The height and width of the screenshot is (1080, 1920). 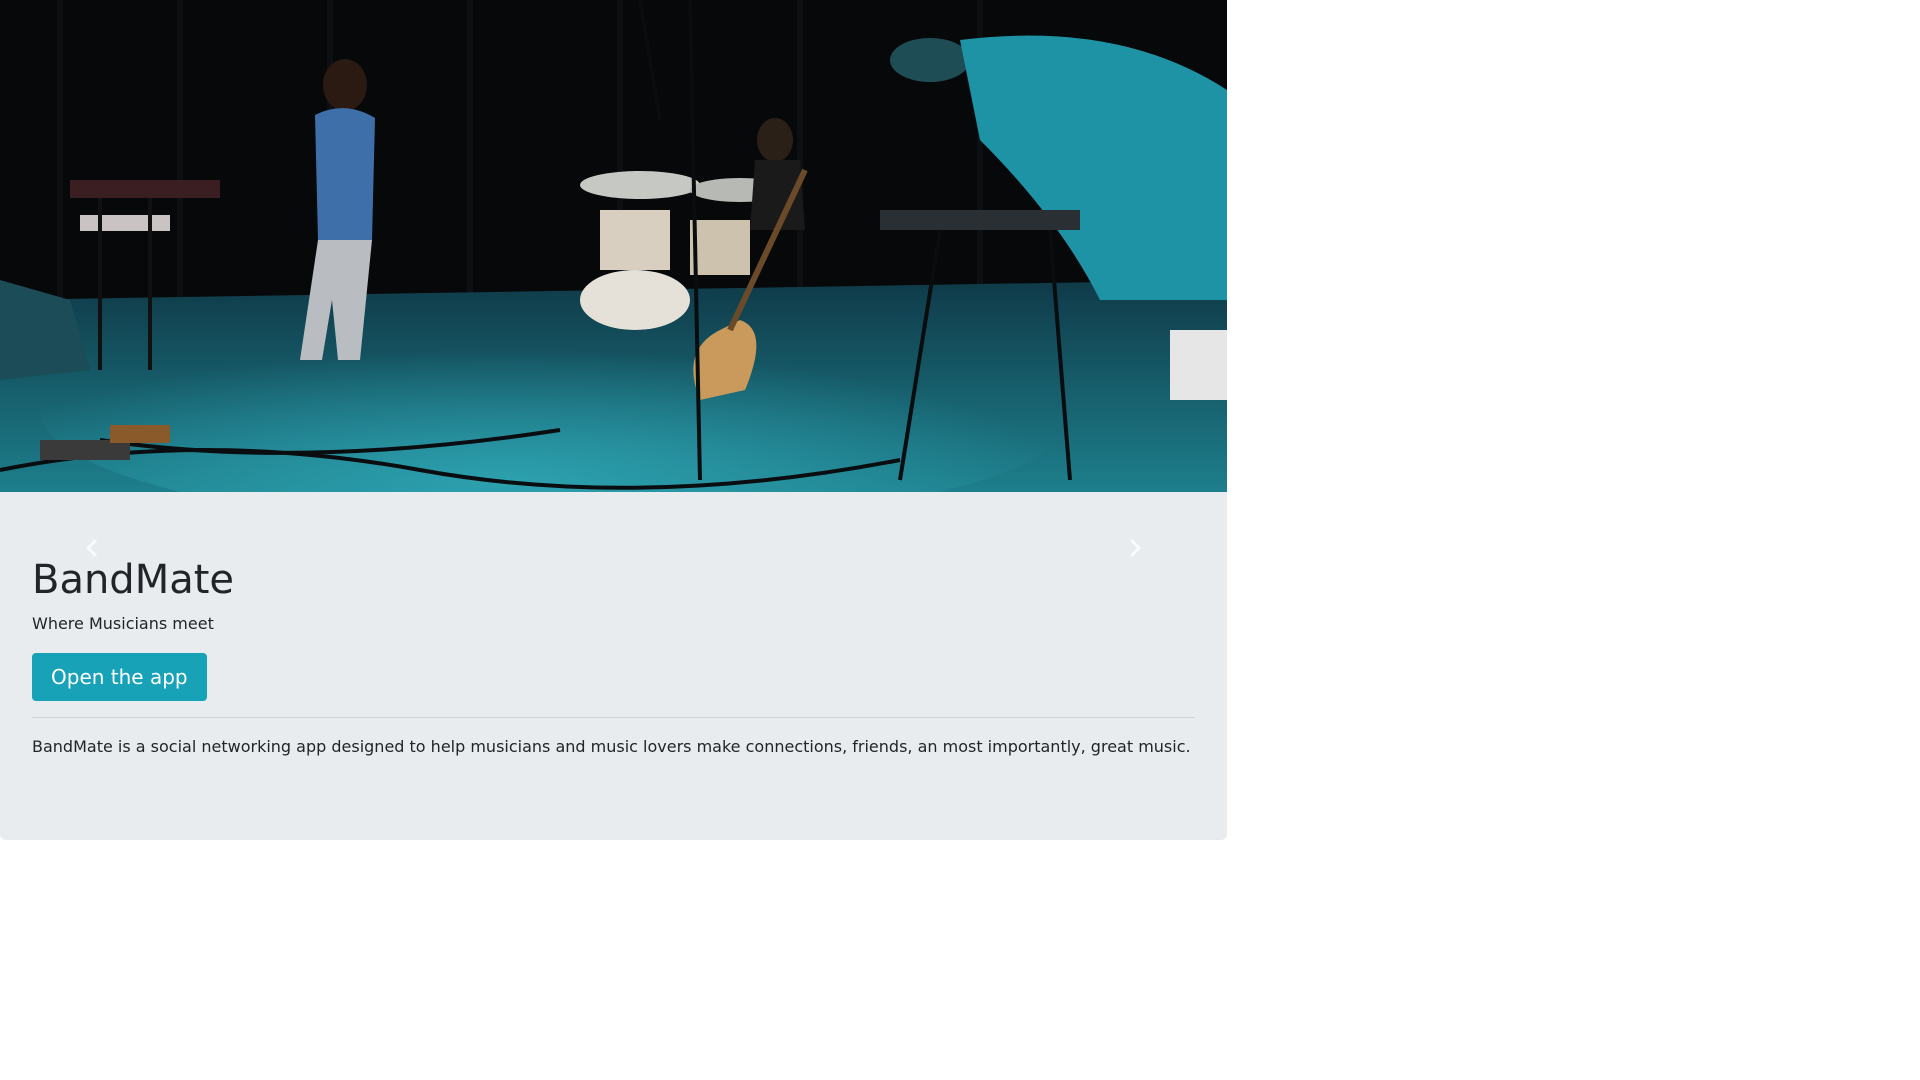 I want to click on open-app-button: Open the app, so click(x=119, y=677).